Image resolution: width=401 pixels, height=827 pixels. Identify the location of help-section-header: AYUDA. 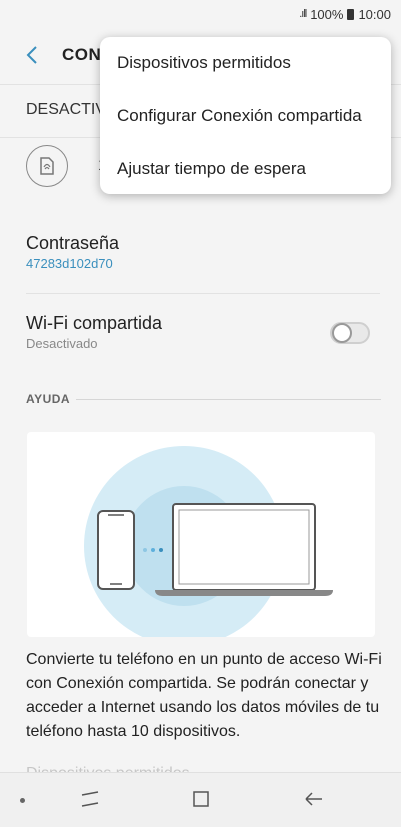
(48, 399).